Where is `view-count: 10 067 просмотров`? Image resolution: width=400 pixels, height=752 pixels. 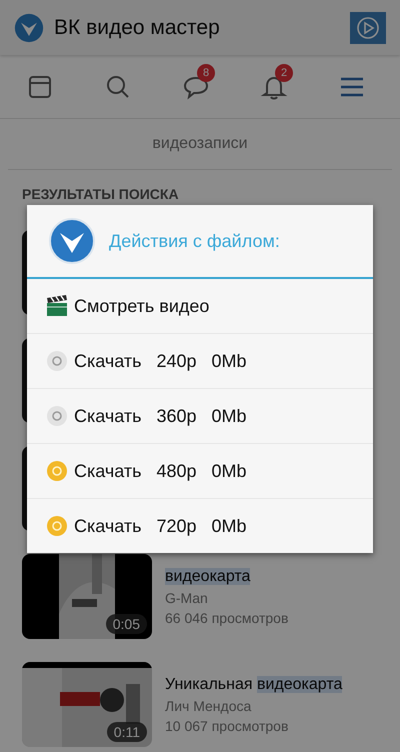
view-count: 10 067 просмотров is located at coordinates (227, 726).